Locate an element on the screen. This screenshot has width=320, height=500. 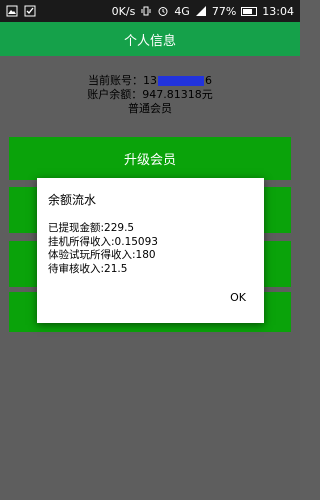
vibrate-icon is located at coordinates (146, 11).